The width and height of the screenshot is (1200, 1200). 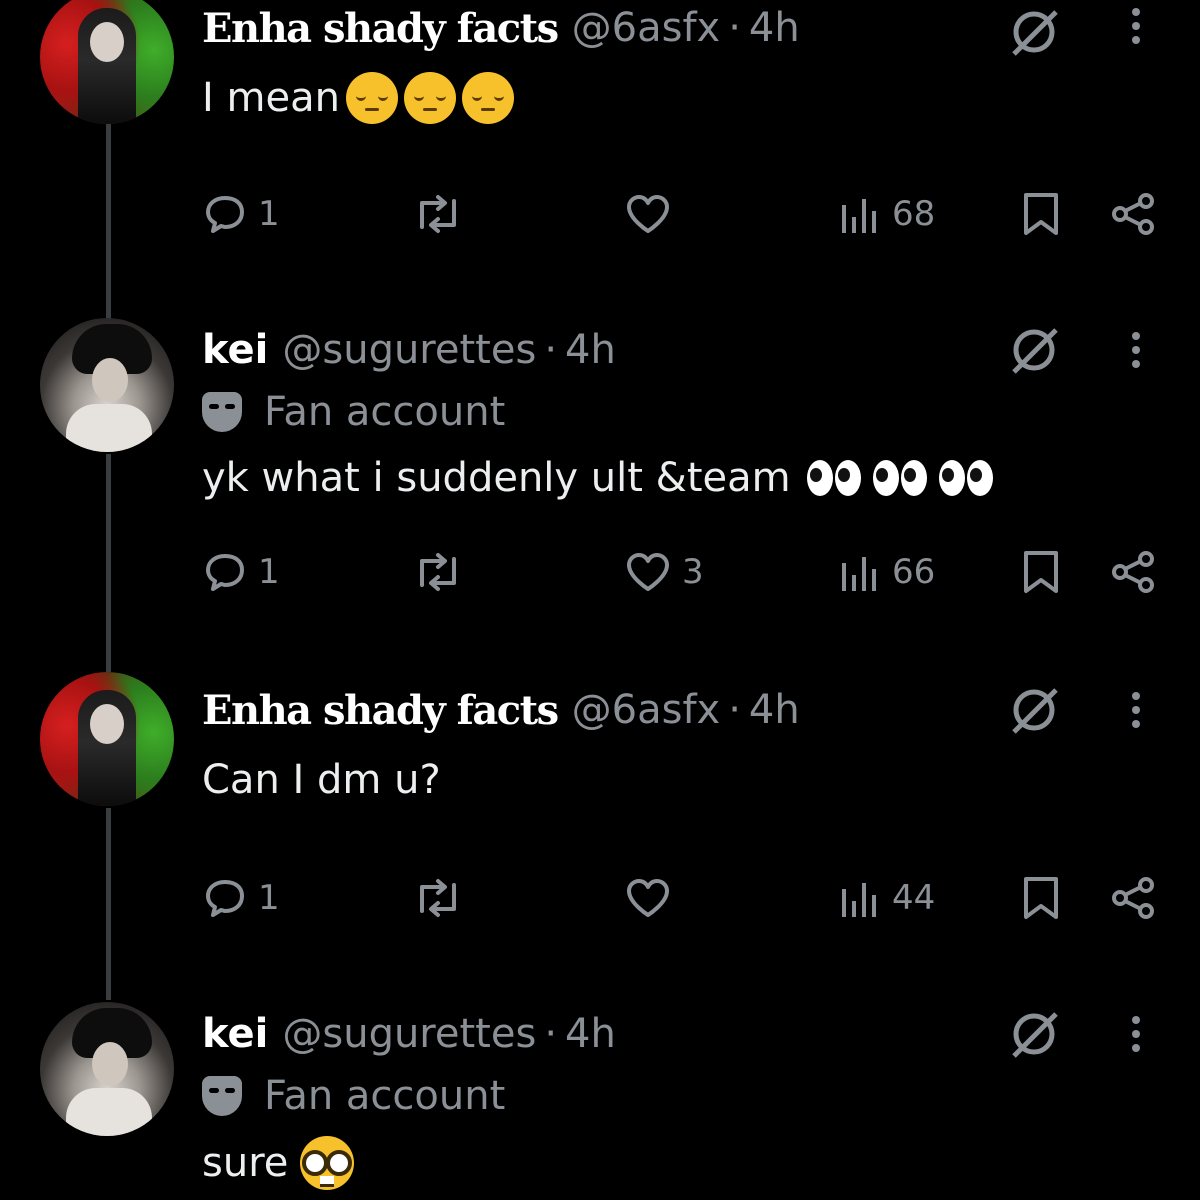 I want to click on tweet-body: I mean, so click(x=358, y=98).